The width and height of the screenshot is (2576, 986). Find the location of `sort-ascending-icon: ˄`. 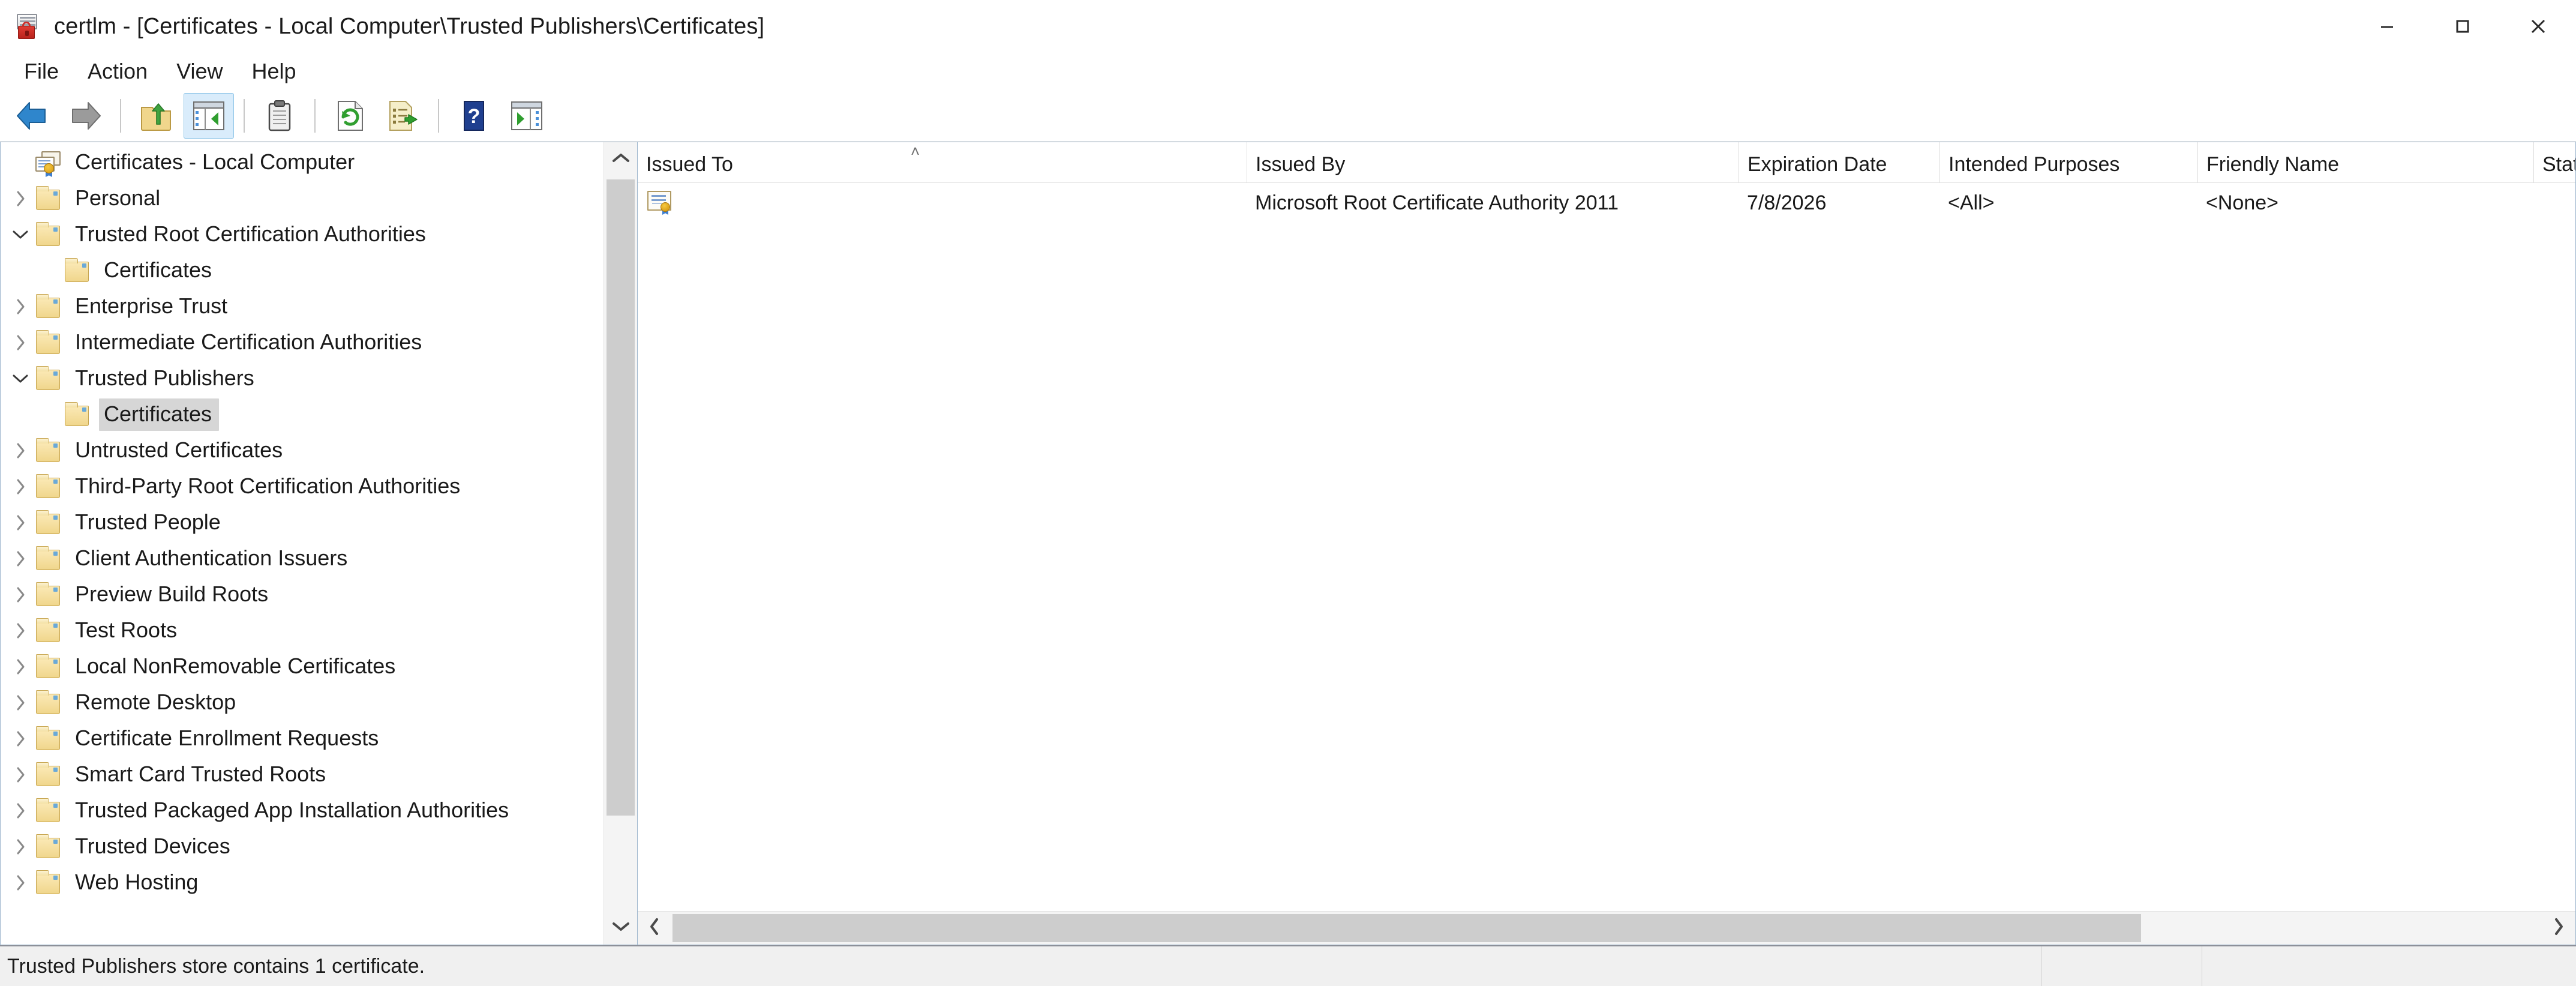

sort-ascending-icon: ˄ is located at coordinates (916, 151).